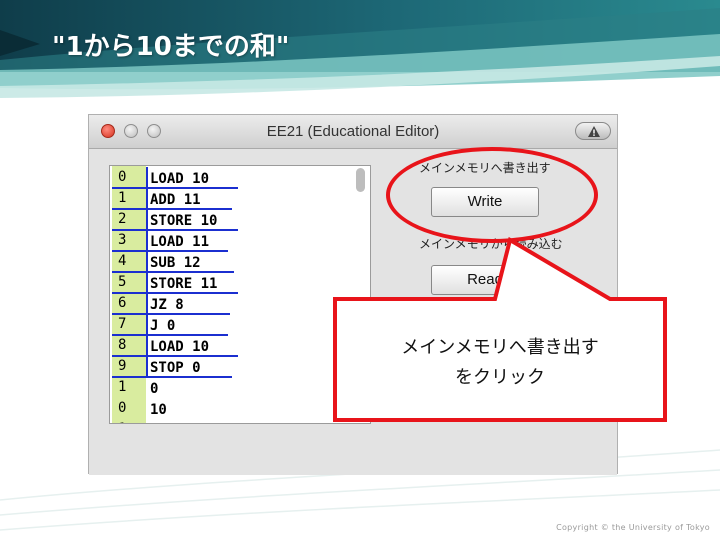 This screenshot has height=540, width=720. I want to click on callout-text: メインメモリへ書き出す をクリック, so click(500, 363).